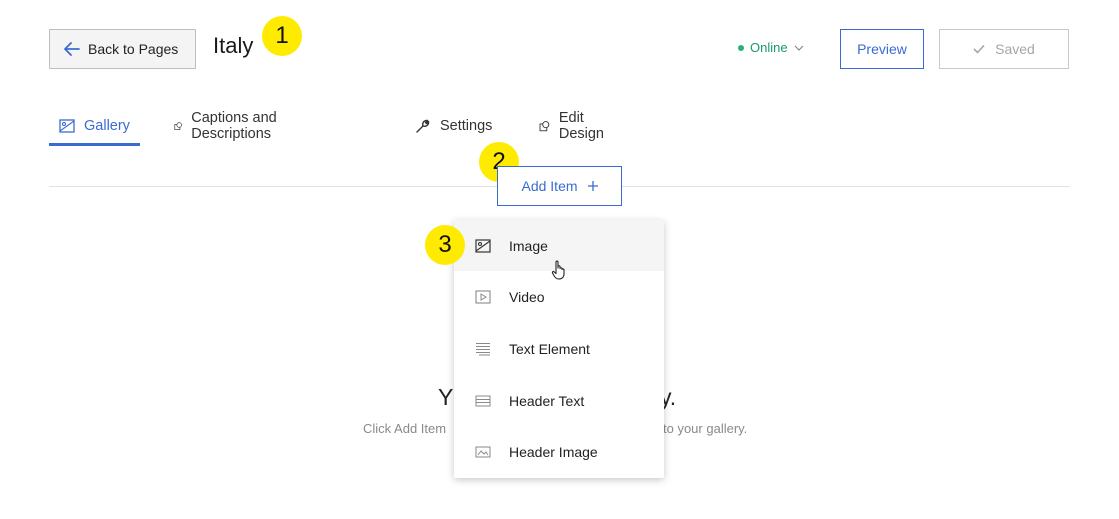 The height and width of the screenshot is (519, 1119). What do you see at coordinates (483, 400) in the screenshot?
I see `header-text-icon` at bounding box center [483, 400].